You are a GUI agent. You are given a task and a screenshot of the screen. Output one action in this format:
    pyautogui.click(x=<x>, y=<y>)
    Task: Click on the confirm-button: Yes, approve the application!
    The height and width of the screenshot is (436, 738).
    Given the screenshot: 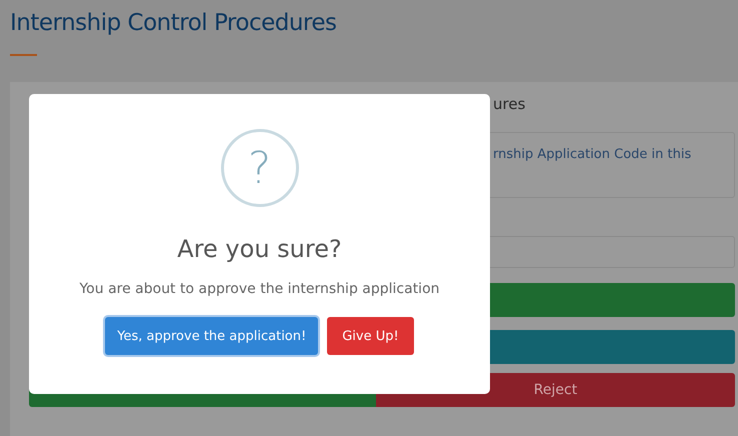 What is the action you would take?
    pyautogui.click(x=211, y=336)
    